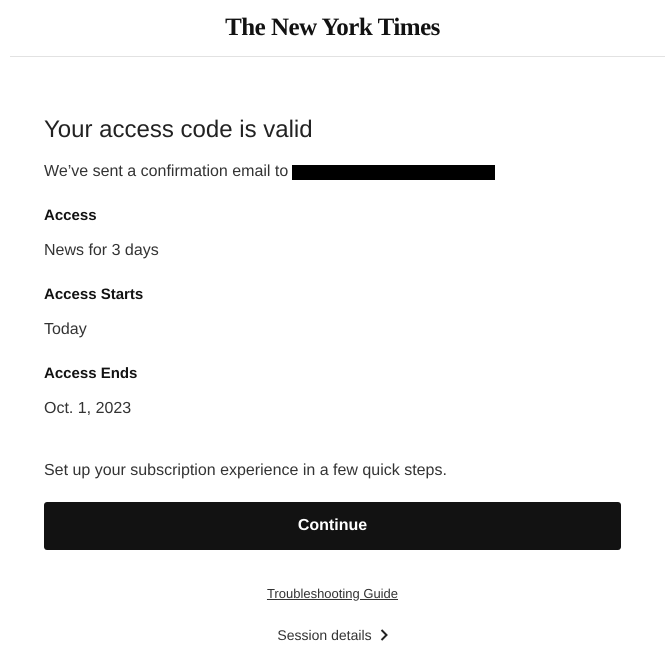  Describe the element at coordinates (332, 594) in the screenshot. I see `troubleshooting-link: Troubleshooting Guide` at that location.